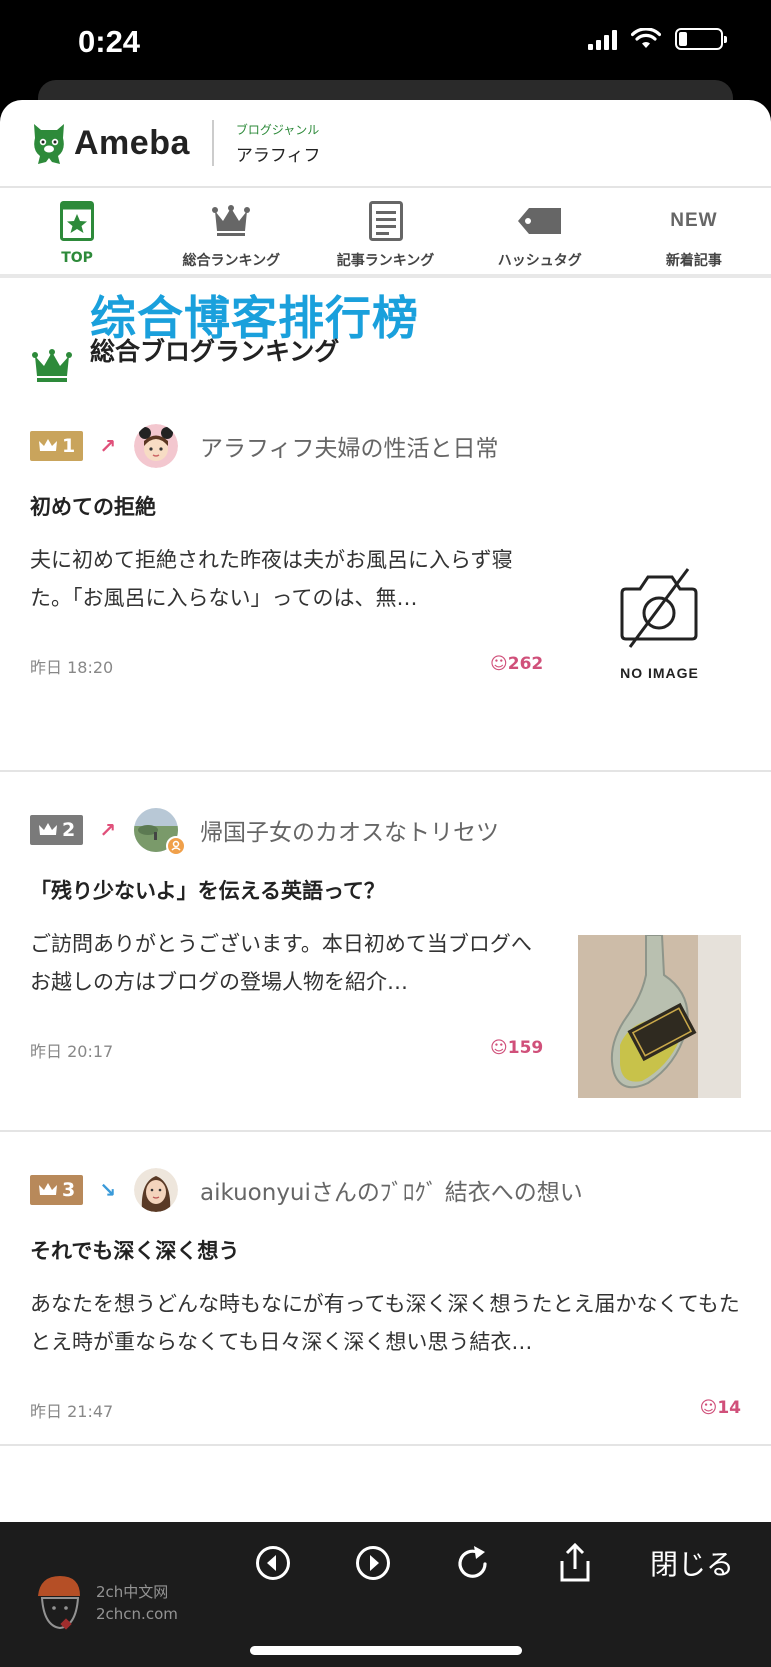 This screenshot has width=771, height=1667. I want to click on like-count: ☺159, so click(516, 1048).